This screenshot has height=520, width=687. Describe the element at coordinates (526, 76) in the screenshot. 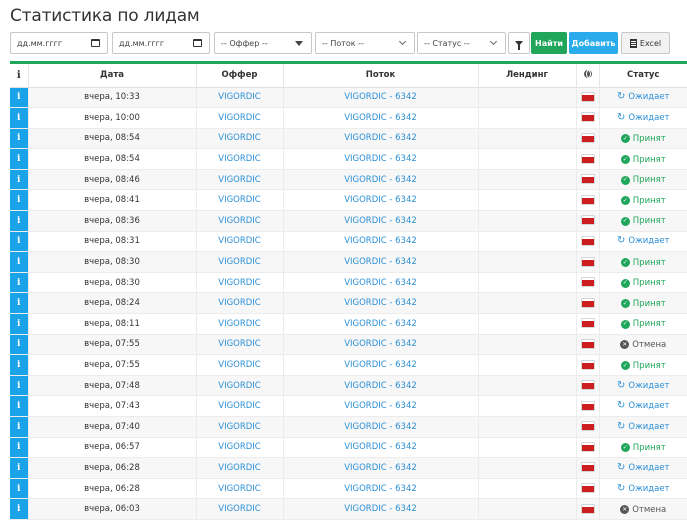

I see `column-header-landing: Лендинг` at that location.